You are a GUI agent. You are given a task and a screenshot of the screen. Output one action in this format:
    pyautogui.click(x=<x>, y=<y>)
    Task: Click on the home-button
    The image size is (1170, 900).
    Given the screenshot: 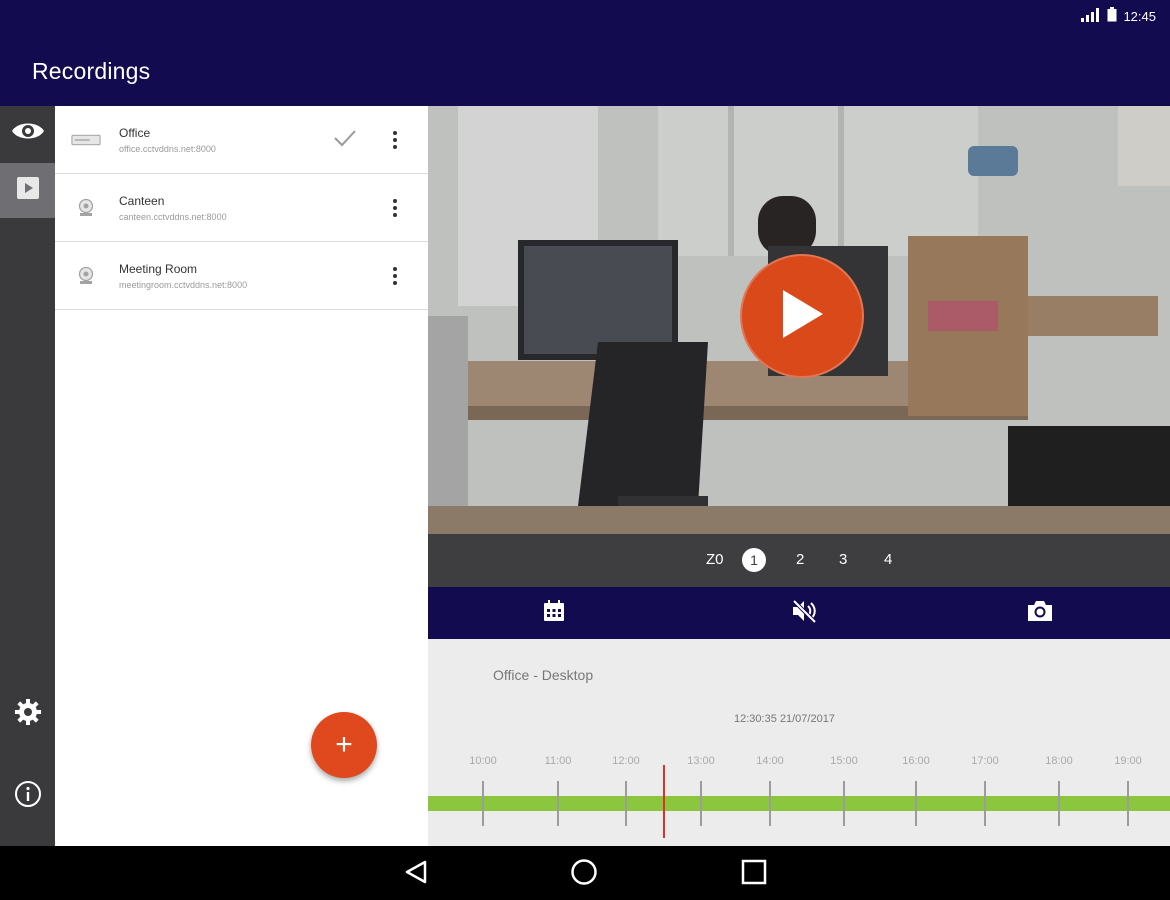 What is the action you would take?
    pyautogui.click(x=584, y=874)
    